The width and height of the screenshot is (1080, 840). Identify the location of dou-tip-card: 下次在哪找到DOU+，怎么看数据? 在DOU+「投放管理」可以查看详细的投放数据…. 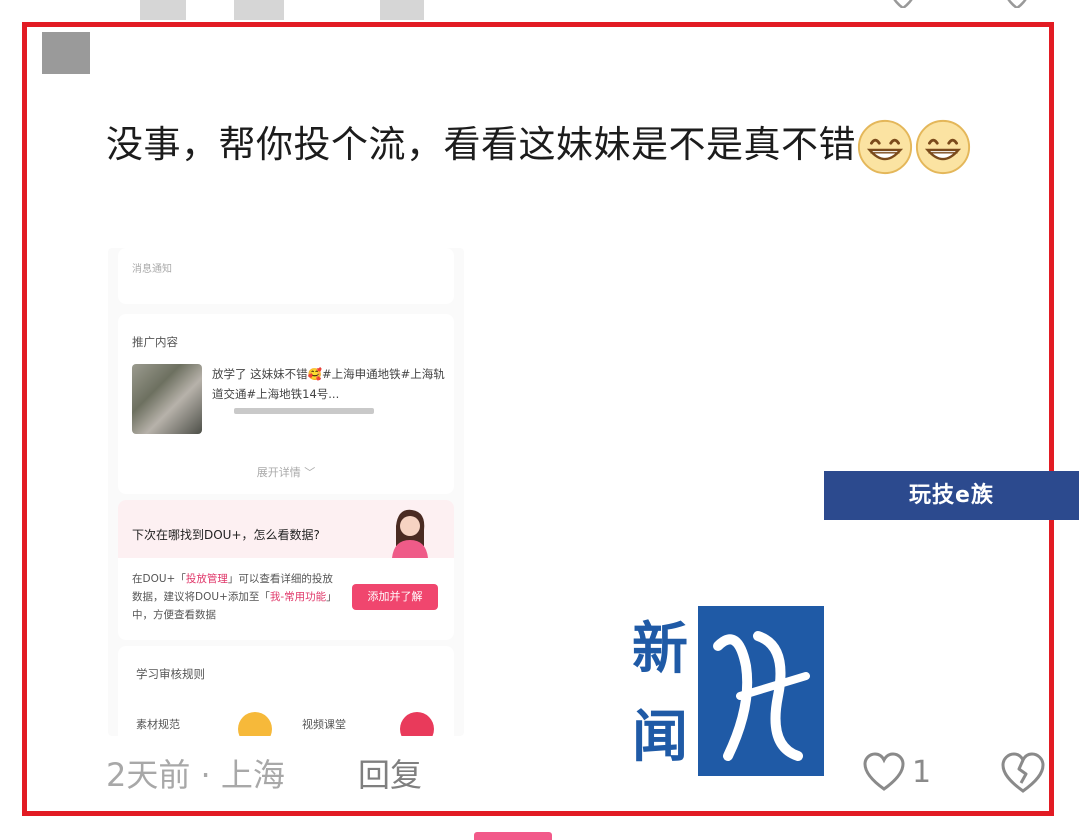
(286, 570).